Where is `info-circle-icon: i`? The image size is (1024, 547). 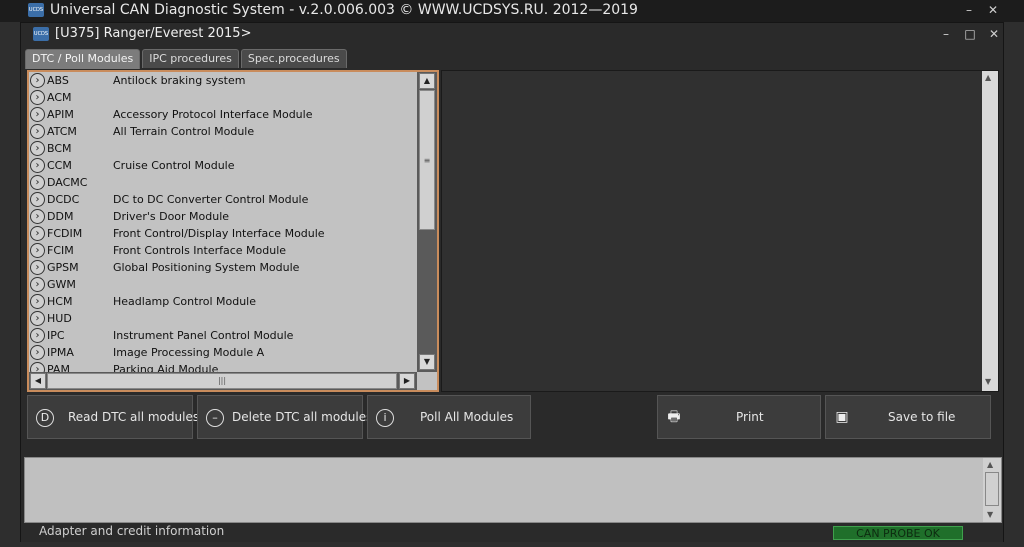 info-circle-icon: i is located at coordinates (385, 418).